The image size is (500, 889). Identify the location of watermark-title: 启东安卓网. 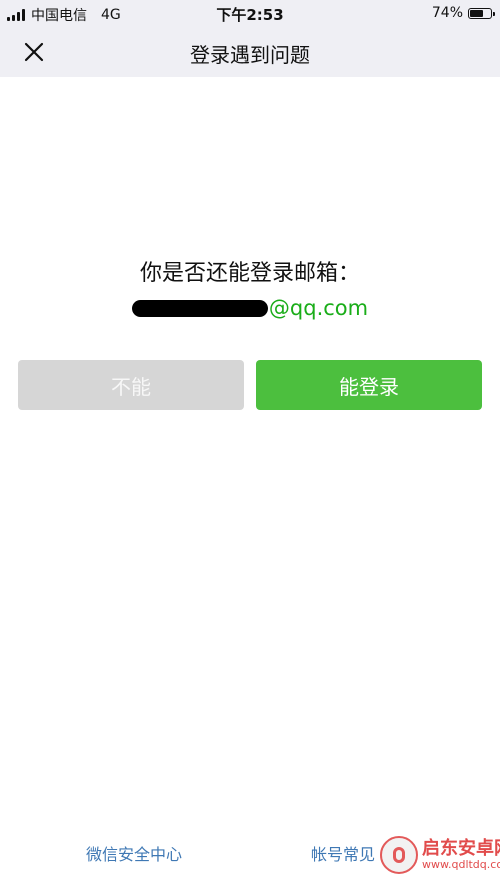
(461, 849).